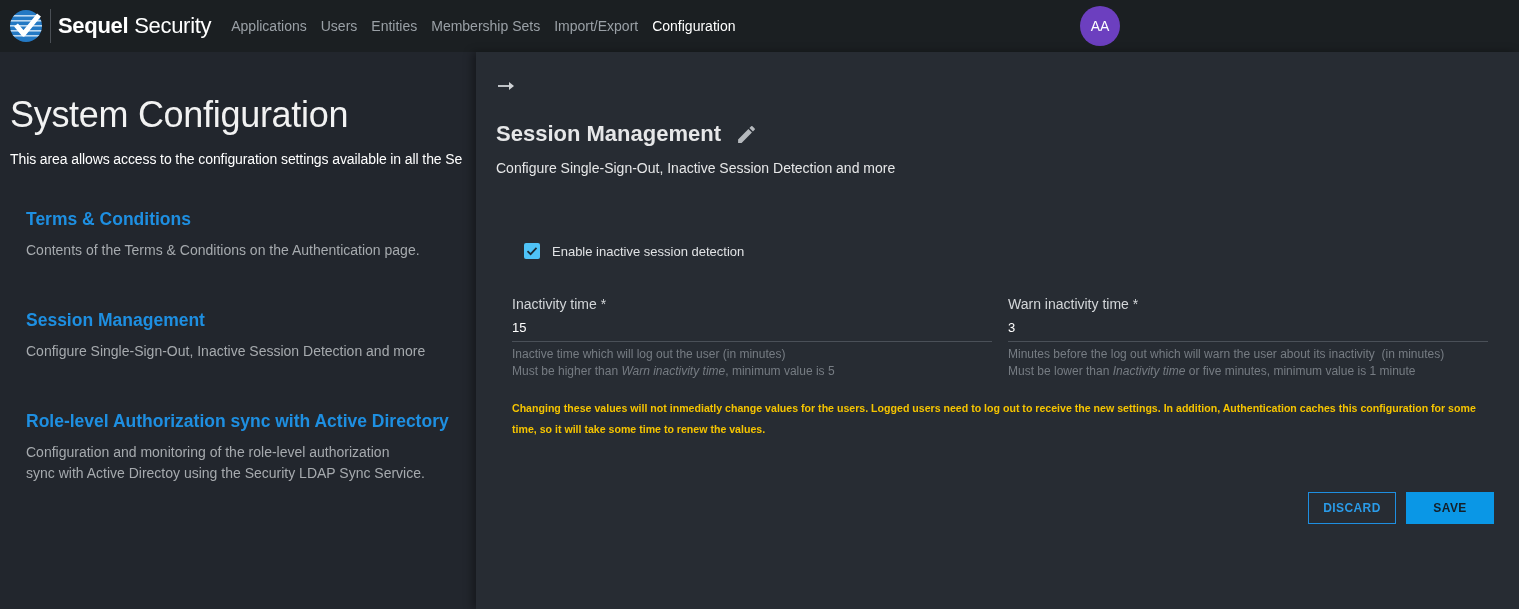 Image resolution: width=1519 pixels, height=609 pixels. I want to click on nav-link: Users, so click(339, 26).